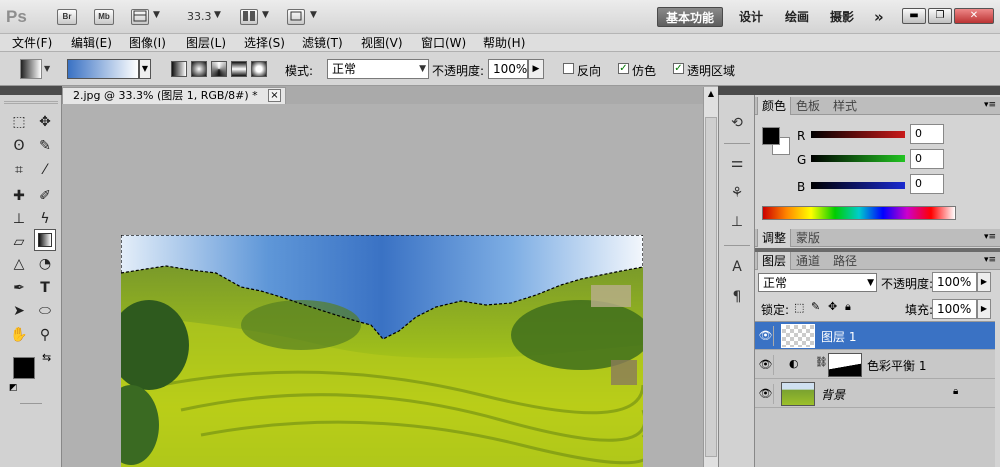 This screenshot has height=467, width=1000. What do you see at coordinates (984, 309) in the screenshot?
I see `fill-slider-button: ▶` at bounding box center [984, 309].